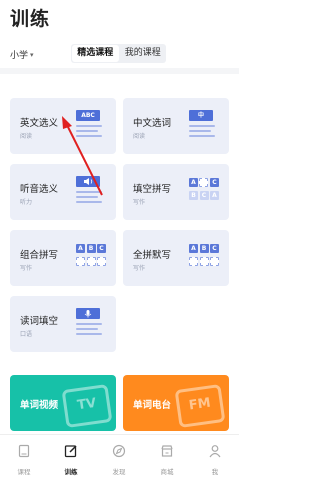  Describe the element at coordinates (91, 191) in the screenshot. I see `speaker-icon` at that location.